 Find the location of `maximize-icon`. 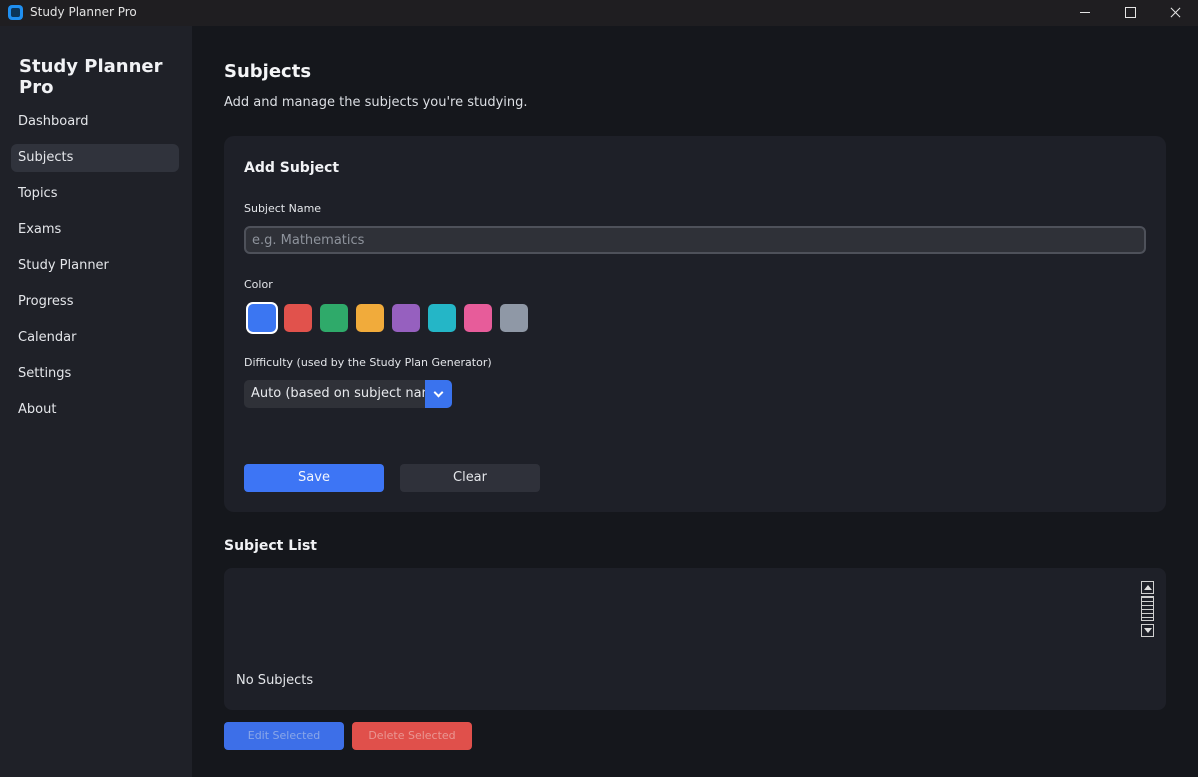

maximize-icon is located at coordinates (1130, 13).